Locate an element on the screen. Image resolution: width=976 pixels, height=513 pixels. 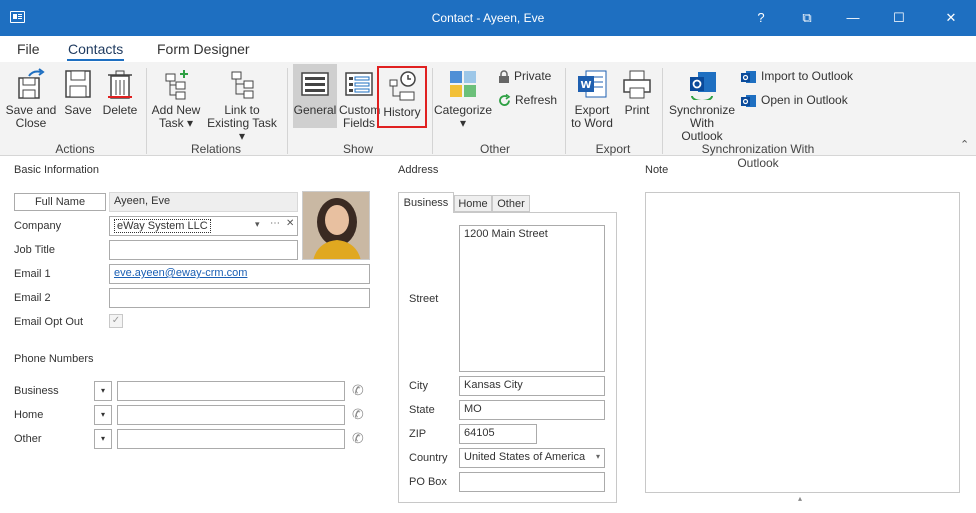
tab-contacts: Contacts is located at coordinates (95, 49).